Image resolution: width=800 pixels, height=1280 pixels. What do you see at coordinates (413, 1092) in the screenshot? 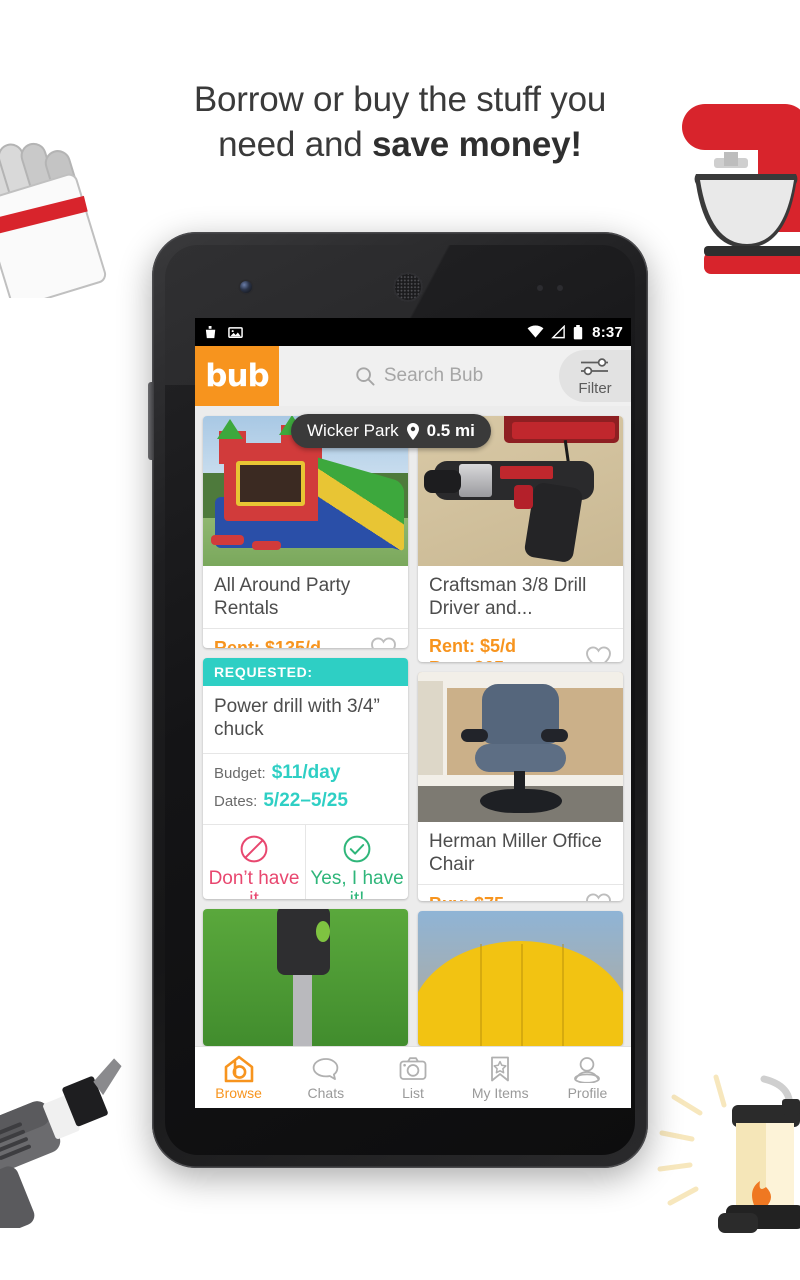
I see `tab-label-list: List` at bounding box center [413, 1092].